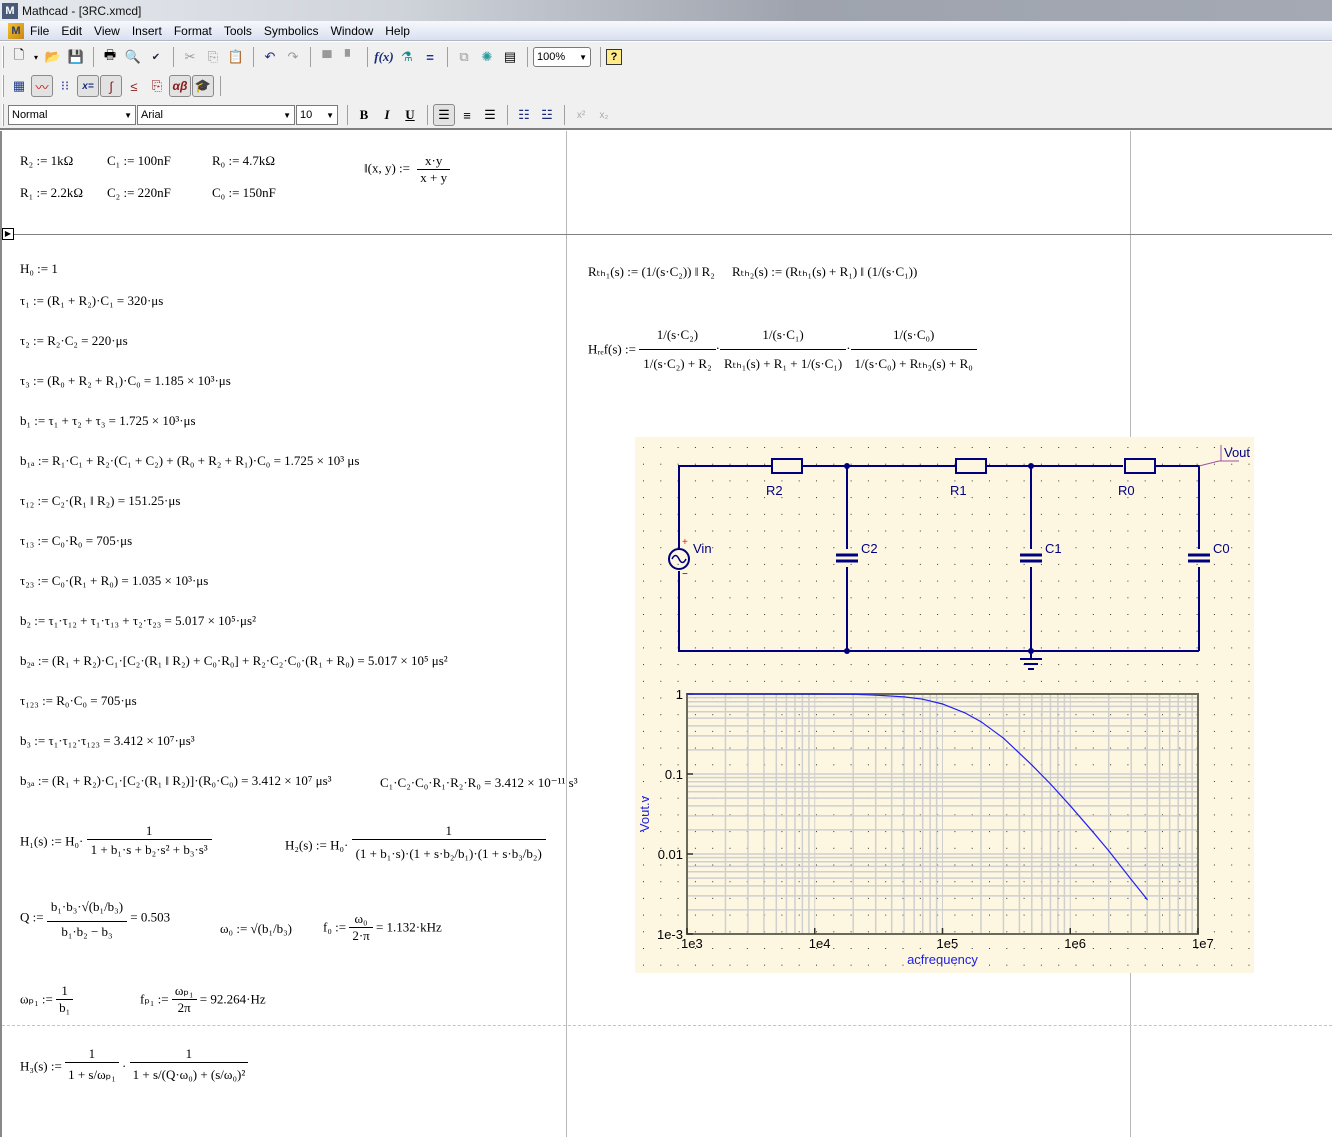 The image size is (1332, 1137). Describe the element at coordinates (291, 31) in the screenshot. I see `menu-symbolics: Symbolics` at that location.